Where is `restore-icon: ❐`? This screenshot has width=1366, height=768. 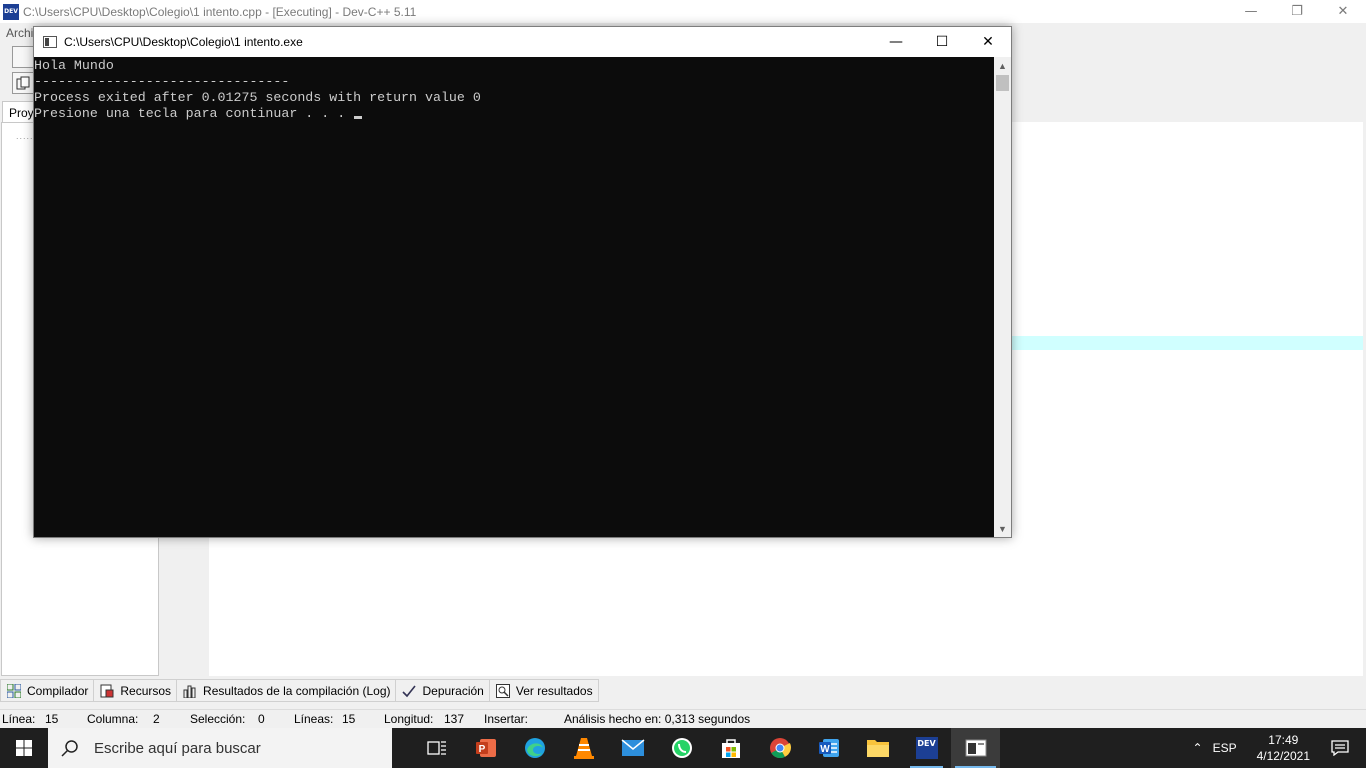 restore-icon: ❐ is located at coordinates (1297, 11).